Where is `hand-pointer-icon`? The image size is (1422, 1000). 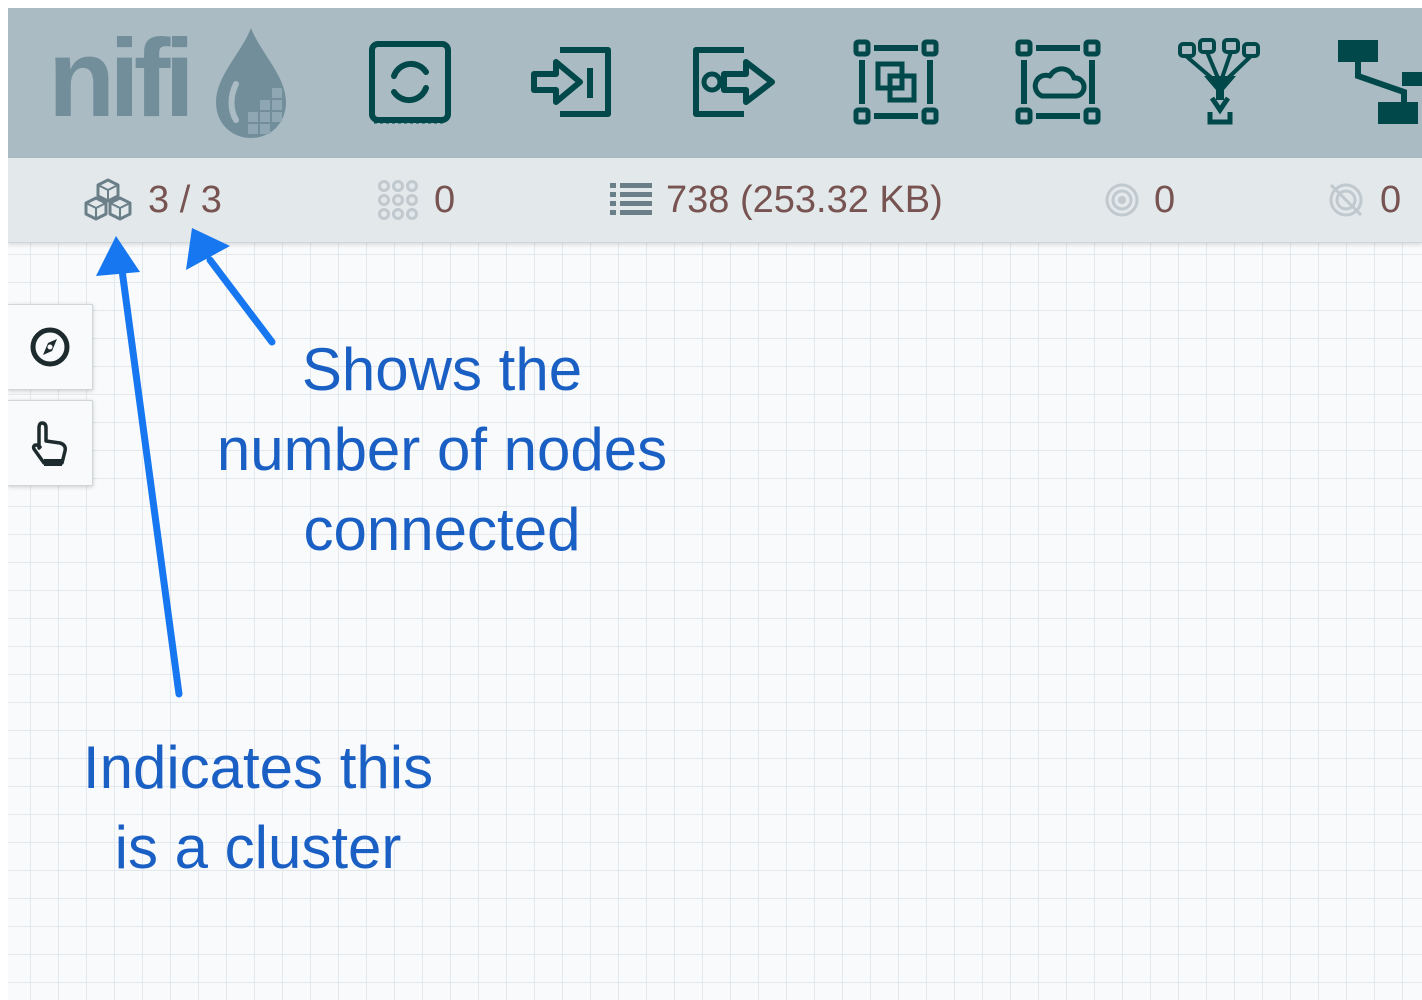
hand-pointer-icon is located at coordinates (49, 443).